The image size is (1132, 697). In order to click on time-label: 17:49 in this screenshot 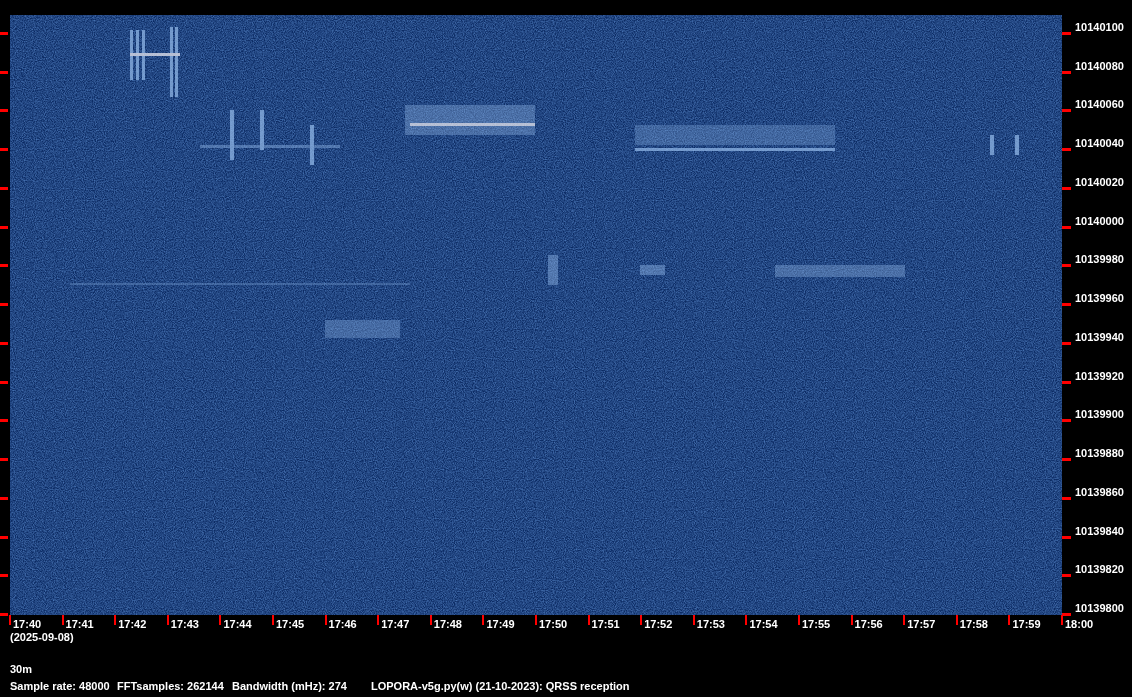, I will do `click(500, 624)`.